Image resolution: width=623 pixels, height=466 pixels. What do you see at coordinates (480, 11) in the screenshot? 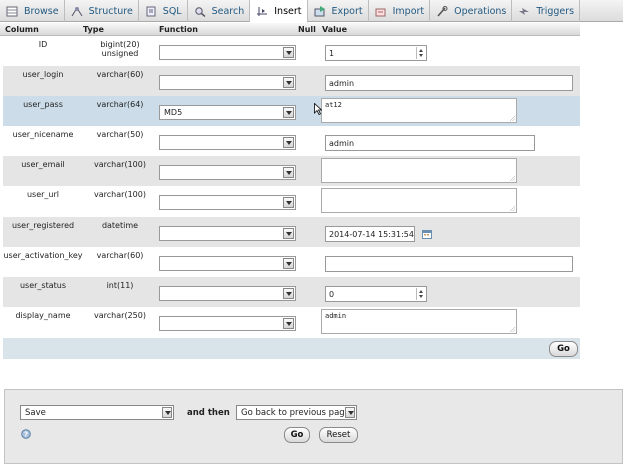
I see `tab-label: Operations` at bounding box center [480, 11].